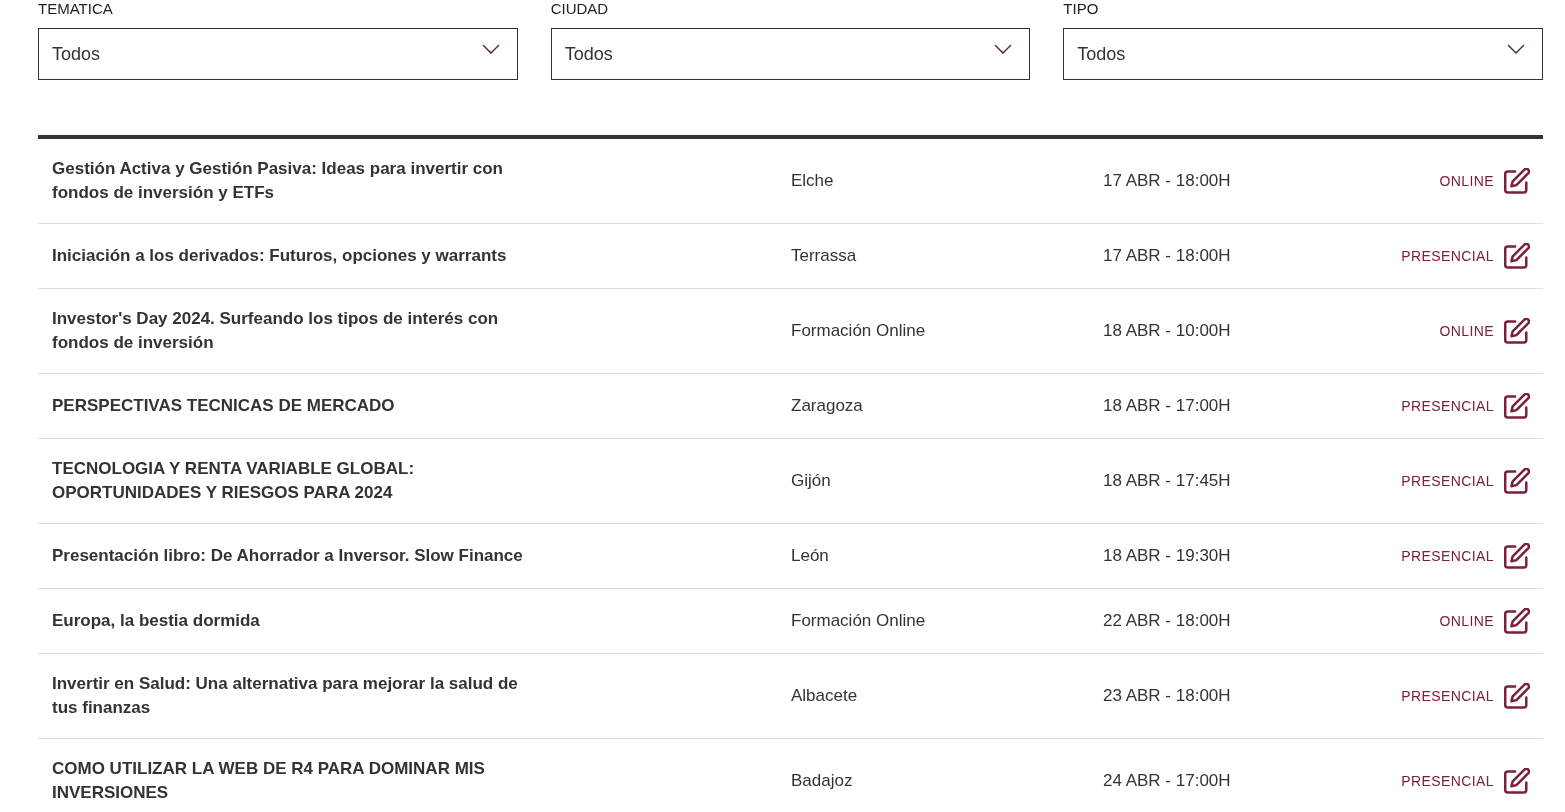 The height and width of the screenshot is (812, 1565). What do you see at coordinates (279, 256) in the screenshot?
I see `event-title: Iniciación a los derivados: Futuros, opciones y warrants` at bounding box center [279, 256].